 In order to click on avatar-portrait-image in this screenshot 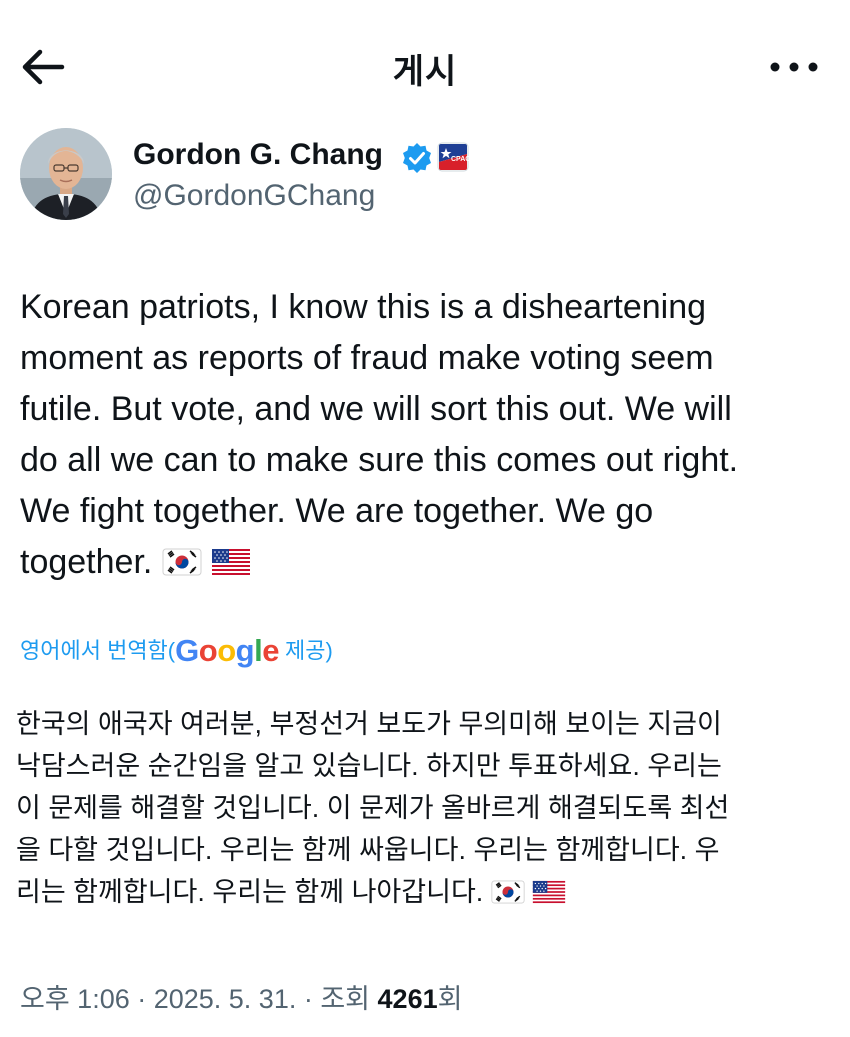, I will do `click(66, 174)`.